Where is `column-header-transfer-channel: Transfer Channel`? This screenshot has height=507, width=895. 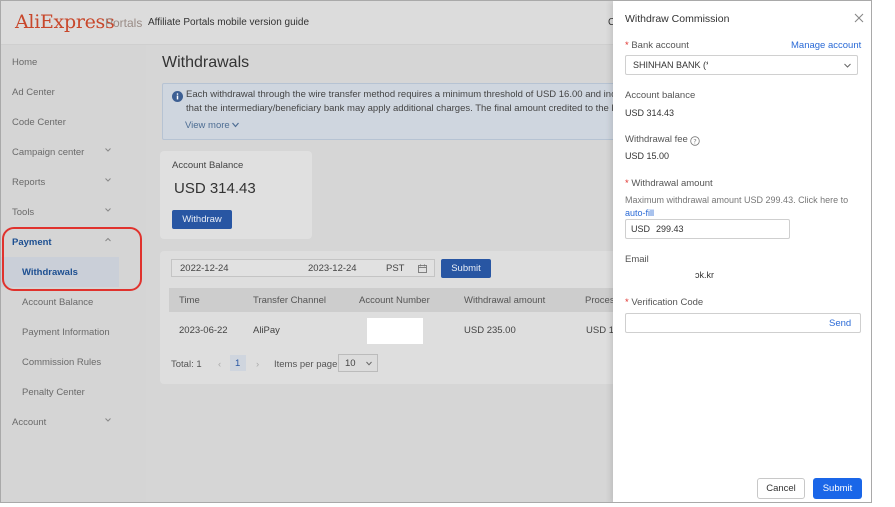
column-header-transfer-channel: Transfer Channel is located at coordinates (290, 300).